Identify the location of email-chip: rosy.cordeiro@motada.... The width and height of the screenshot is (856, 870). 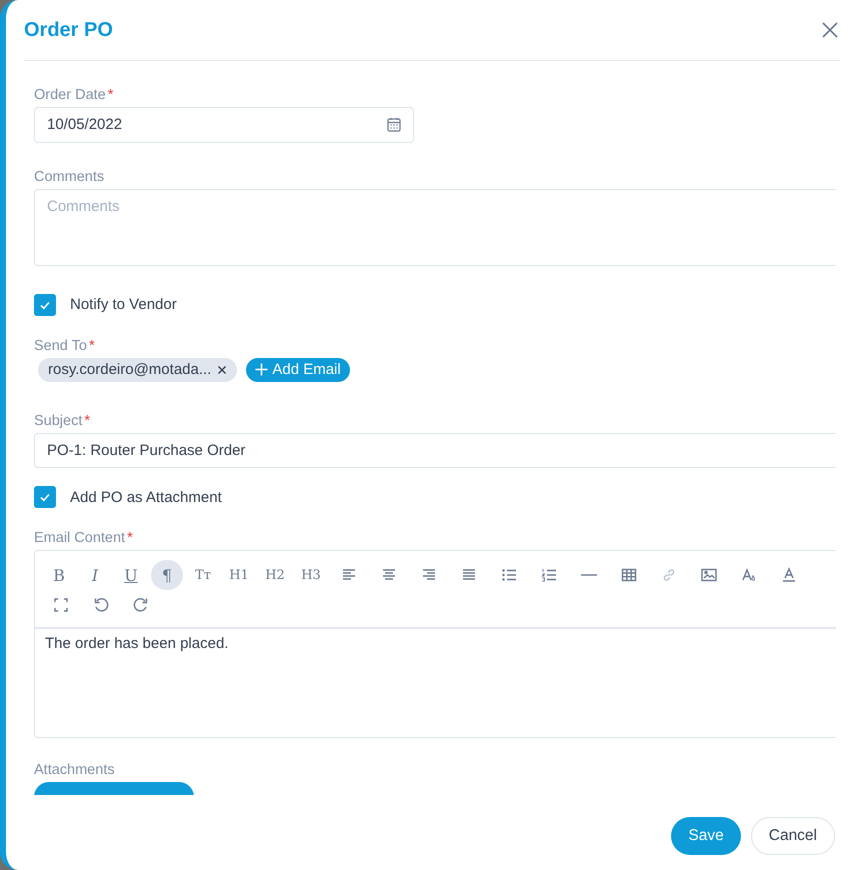
(138, 370).